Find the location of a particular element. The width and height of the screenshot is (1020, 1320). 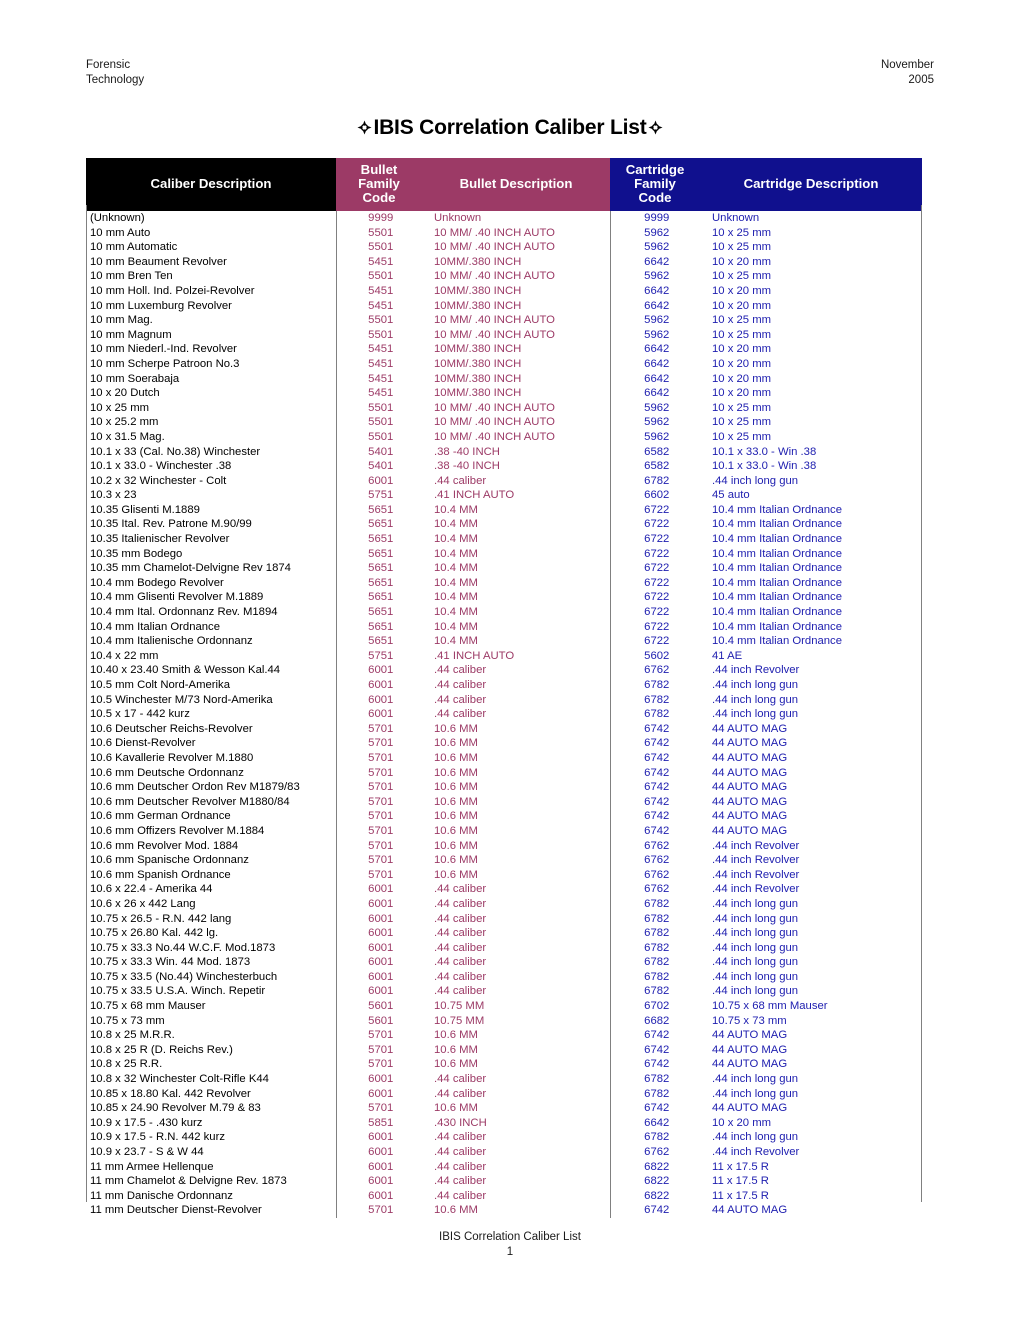

cell-bullet-description: 10 MM/ .40 INCH AUTO is located at coordinates (516, 247).